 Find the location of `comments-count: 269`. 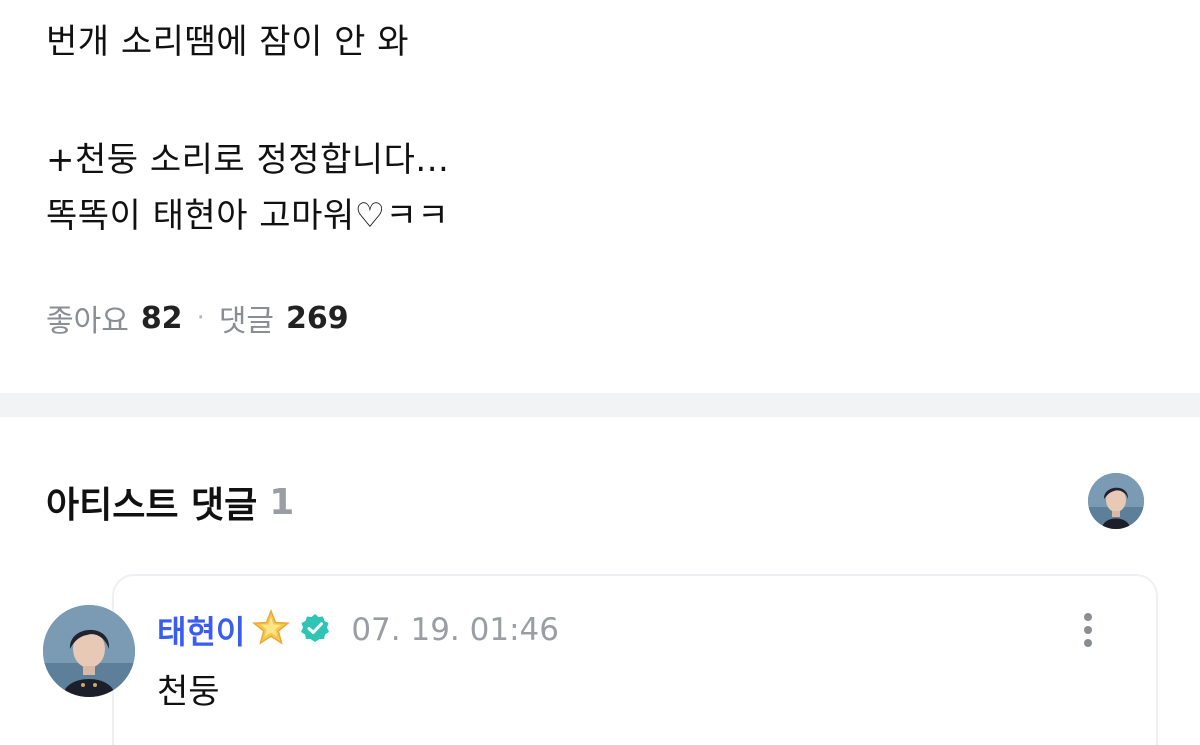

comments-count: 269 is located at coordinates (317, 318).